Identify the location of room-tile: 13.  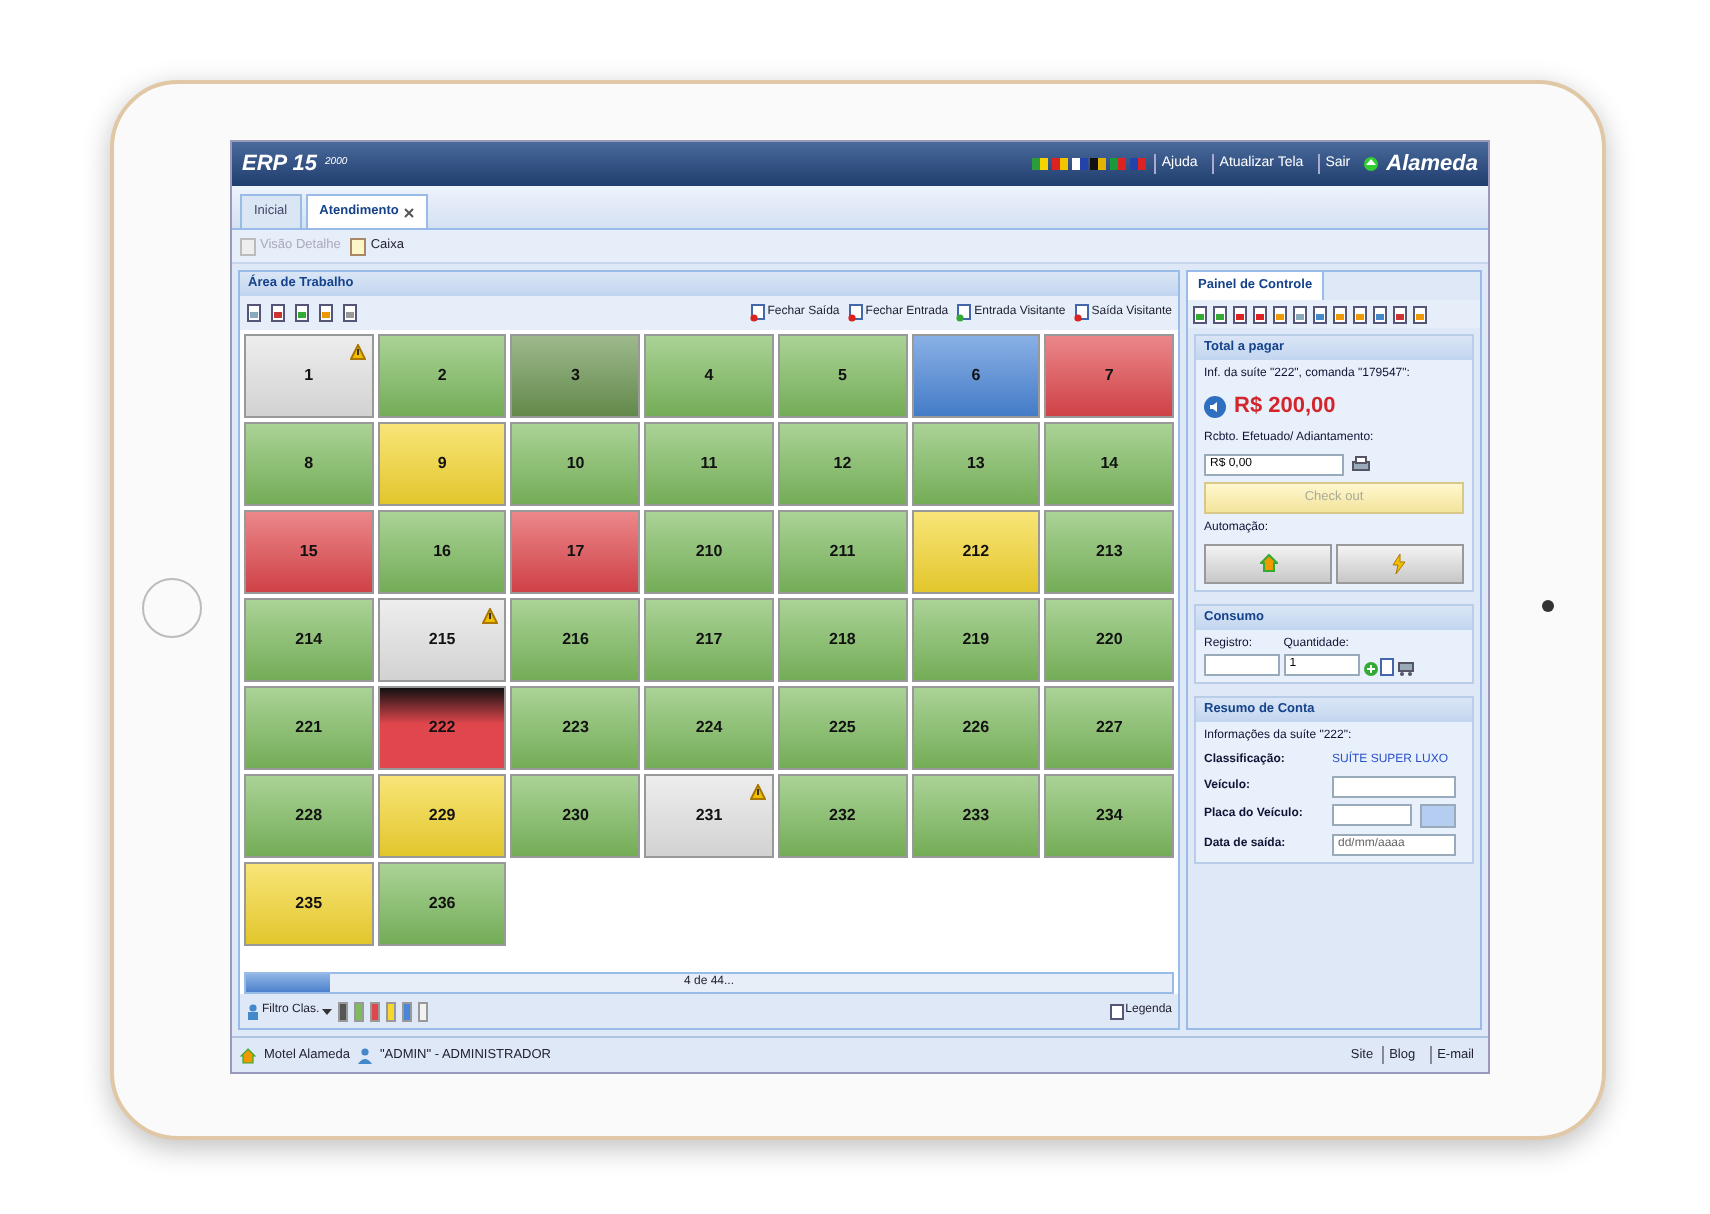
(976, 464).